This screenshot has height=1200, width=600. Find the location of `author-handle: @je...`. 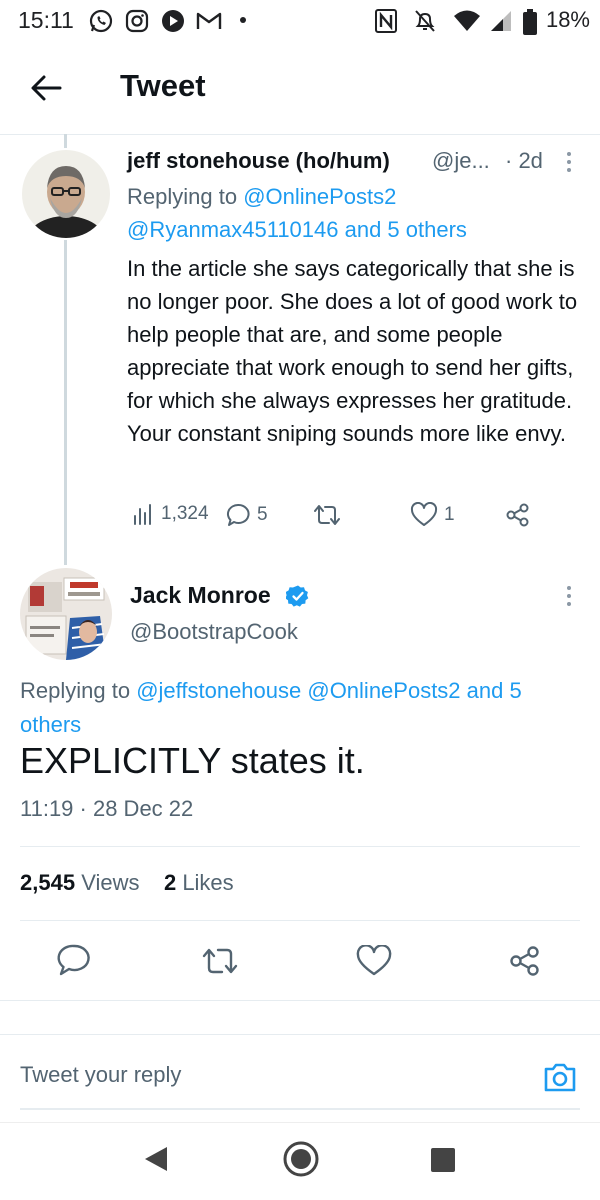

author-handle: @je... is located at coordinates (461, 161).